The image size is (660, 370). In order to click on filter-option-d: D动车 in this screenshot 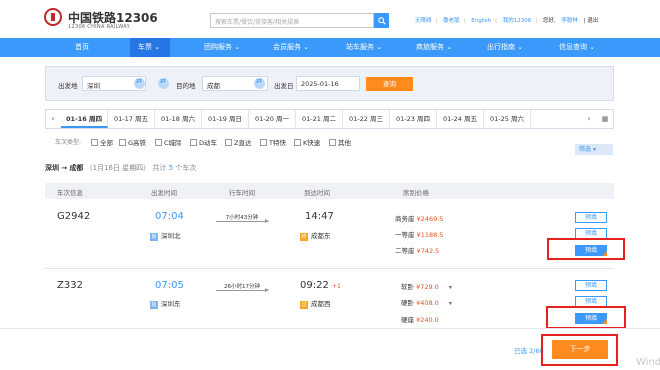, I will do `click(203, 142)`.